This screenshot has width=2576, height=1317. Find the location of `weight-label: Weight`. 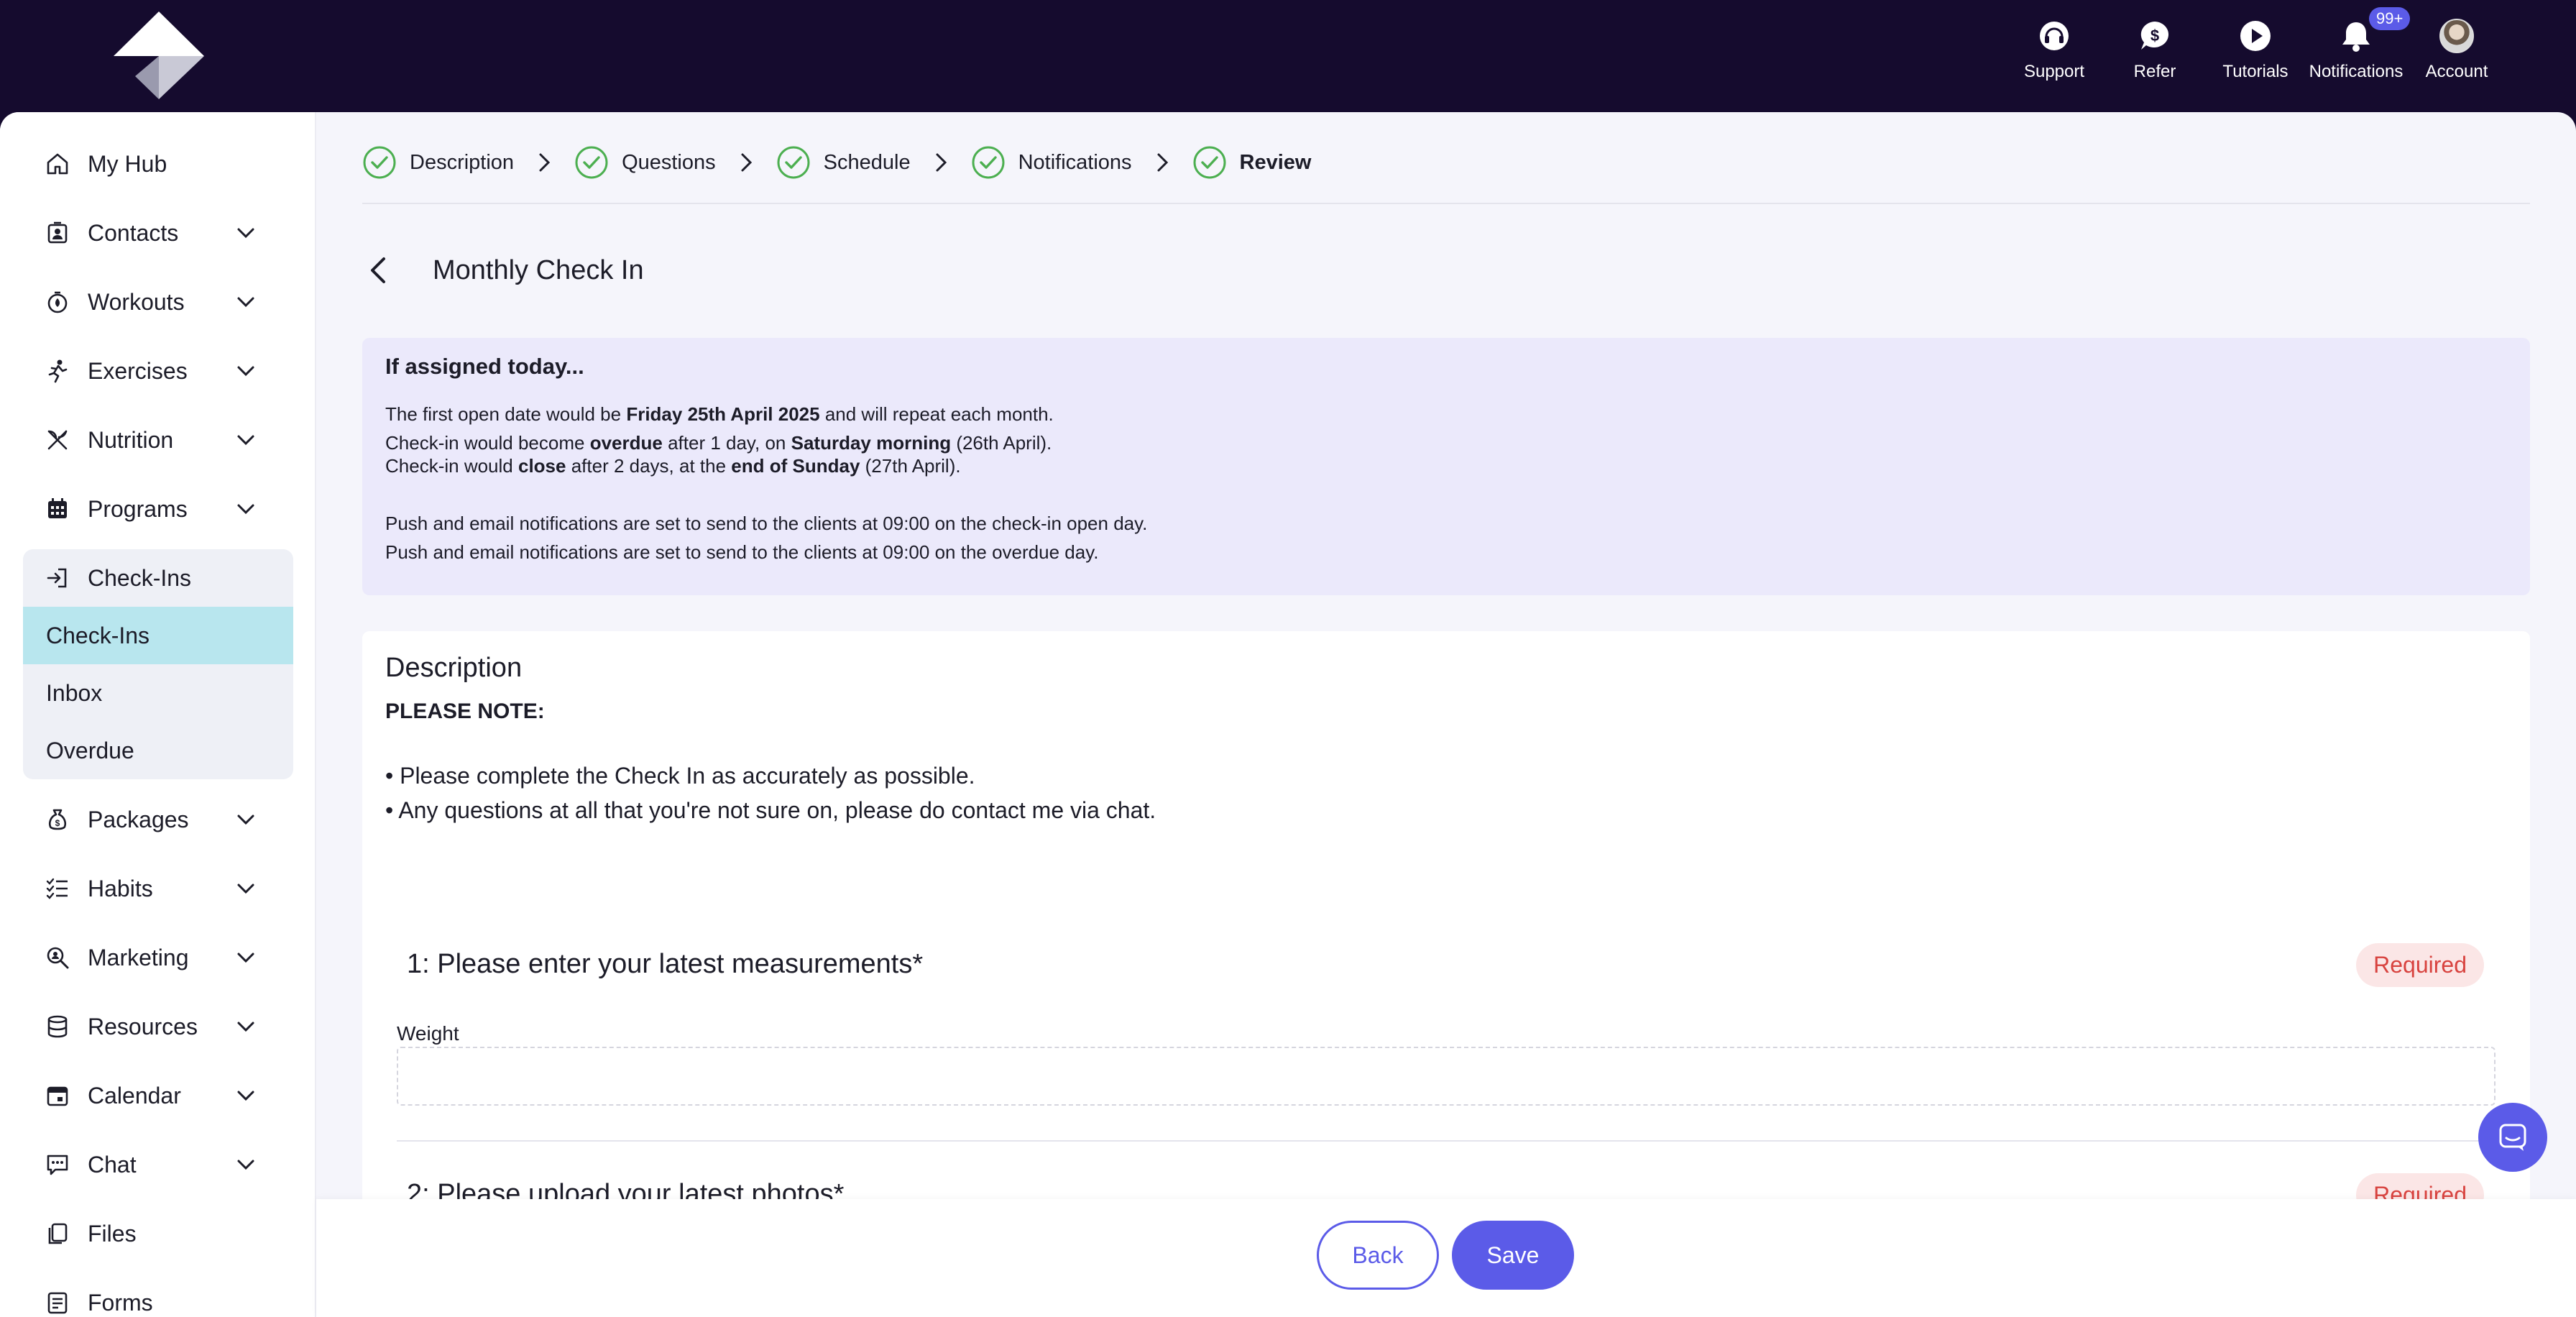

weight-label: Weight is located at coordinates (428, 1033).